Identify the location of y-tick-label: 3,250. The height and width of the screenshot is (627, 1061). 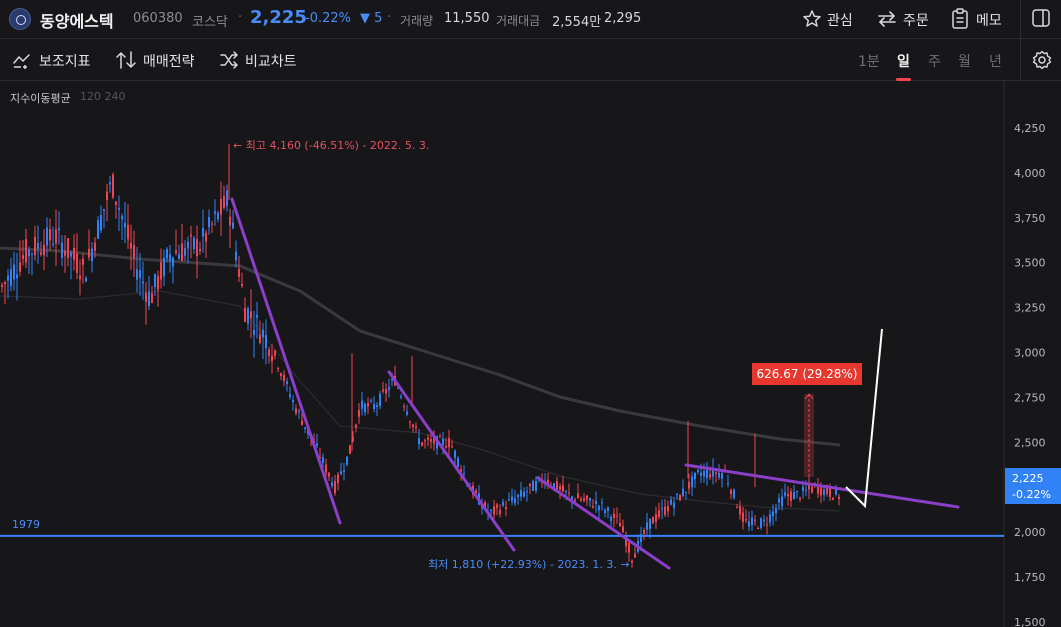
(1030, 308).